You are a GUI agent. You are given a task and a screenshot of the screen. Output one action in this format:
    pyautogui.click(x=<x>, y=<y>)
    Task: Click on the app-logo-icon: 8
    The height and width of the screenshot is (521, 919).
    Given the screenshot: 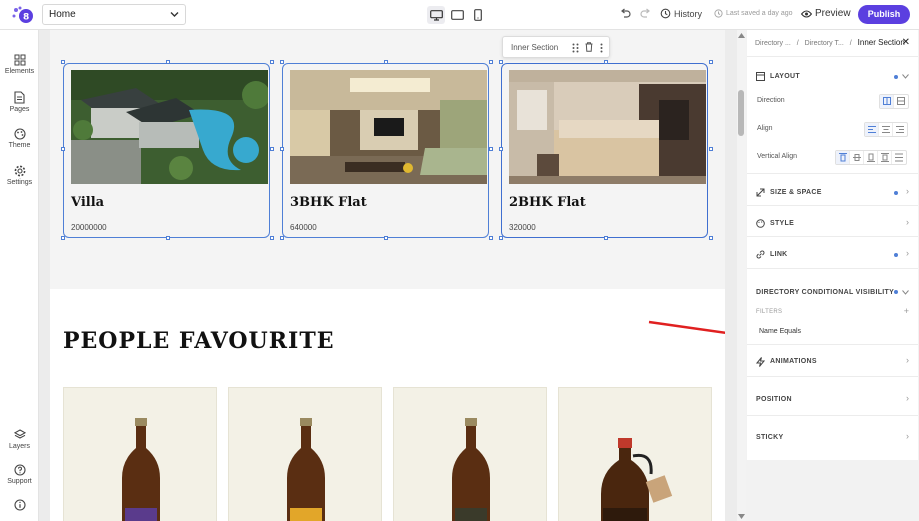 What is the action you would take?
    pyautogui.click(x=23, y=15)
    